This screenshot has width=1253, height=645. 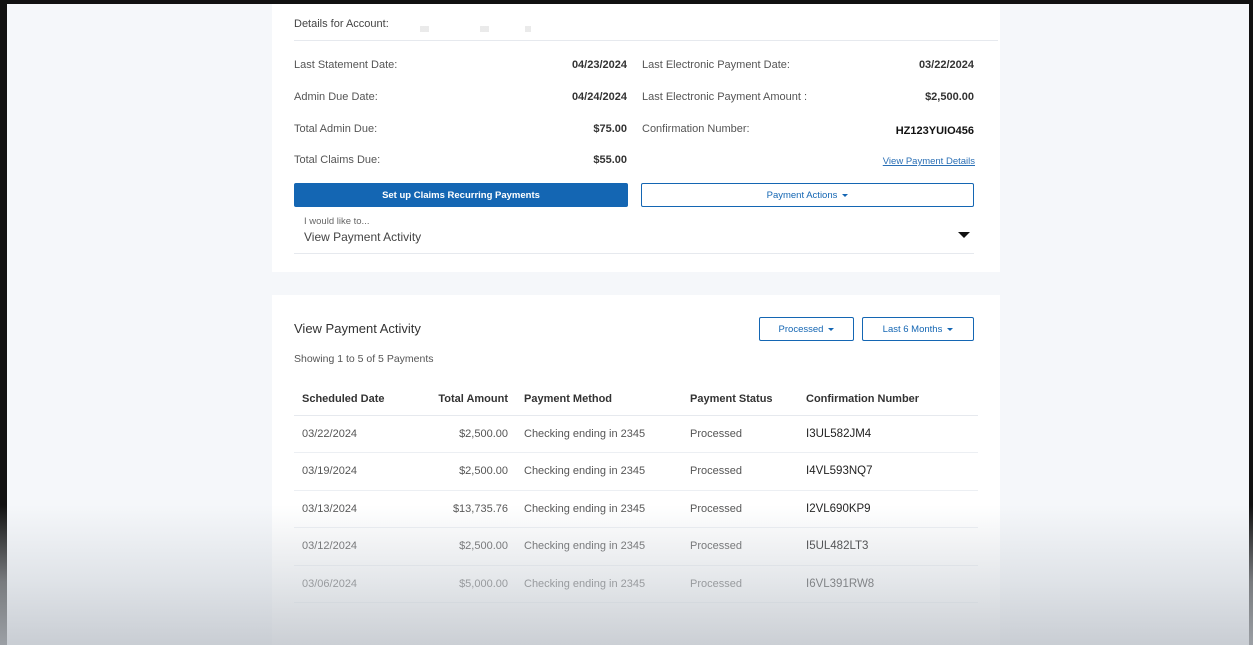 What do you see at coordinates (358, 584) in the screenshot?
I see `scheduled-date-cell: 03/06/2024` at bounding box center [358, 584].